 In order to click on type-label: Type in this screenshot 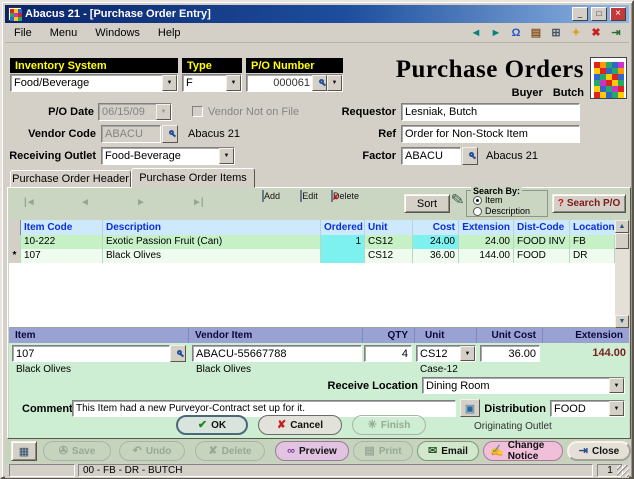, I will do `click(212, 65)`.